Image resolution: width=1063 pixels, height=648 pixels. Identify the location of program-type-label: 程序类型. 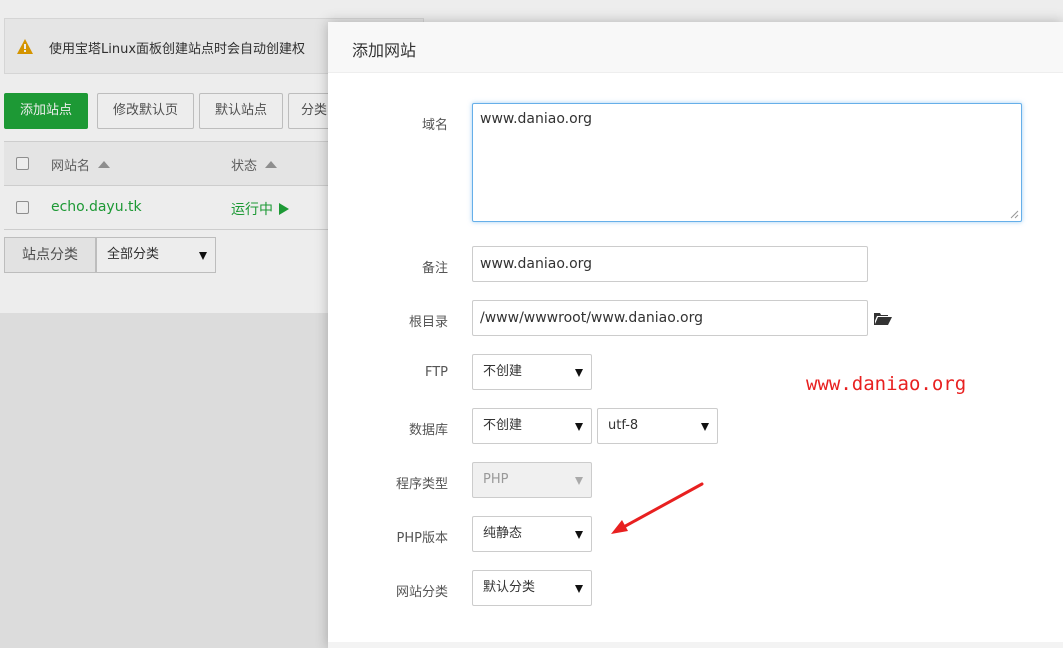
(421, 484).